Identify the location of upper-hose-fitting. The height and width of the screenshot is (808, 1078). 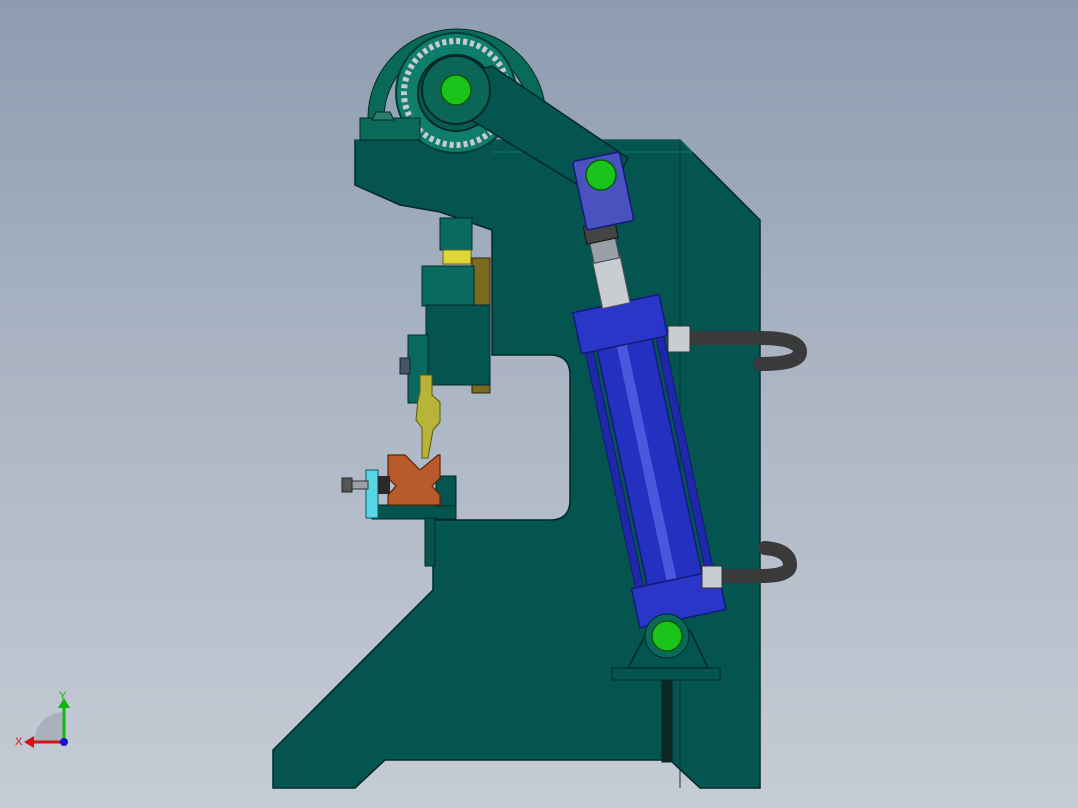
(679, 339).